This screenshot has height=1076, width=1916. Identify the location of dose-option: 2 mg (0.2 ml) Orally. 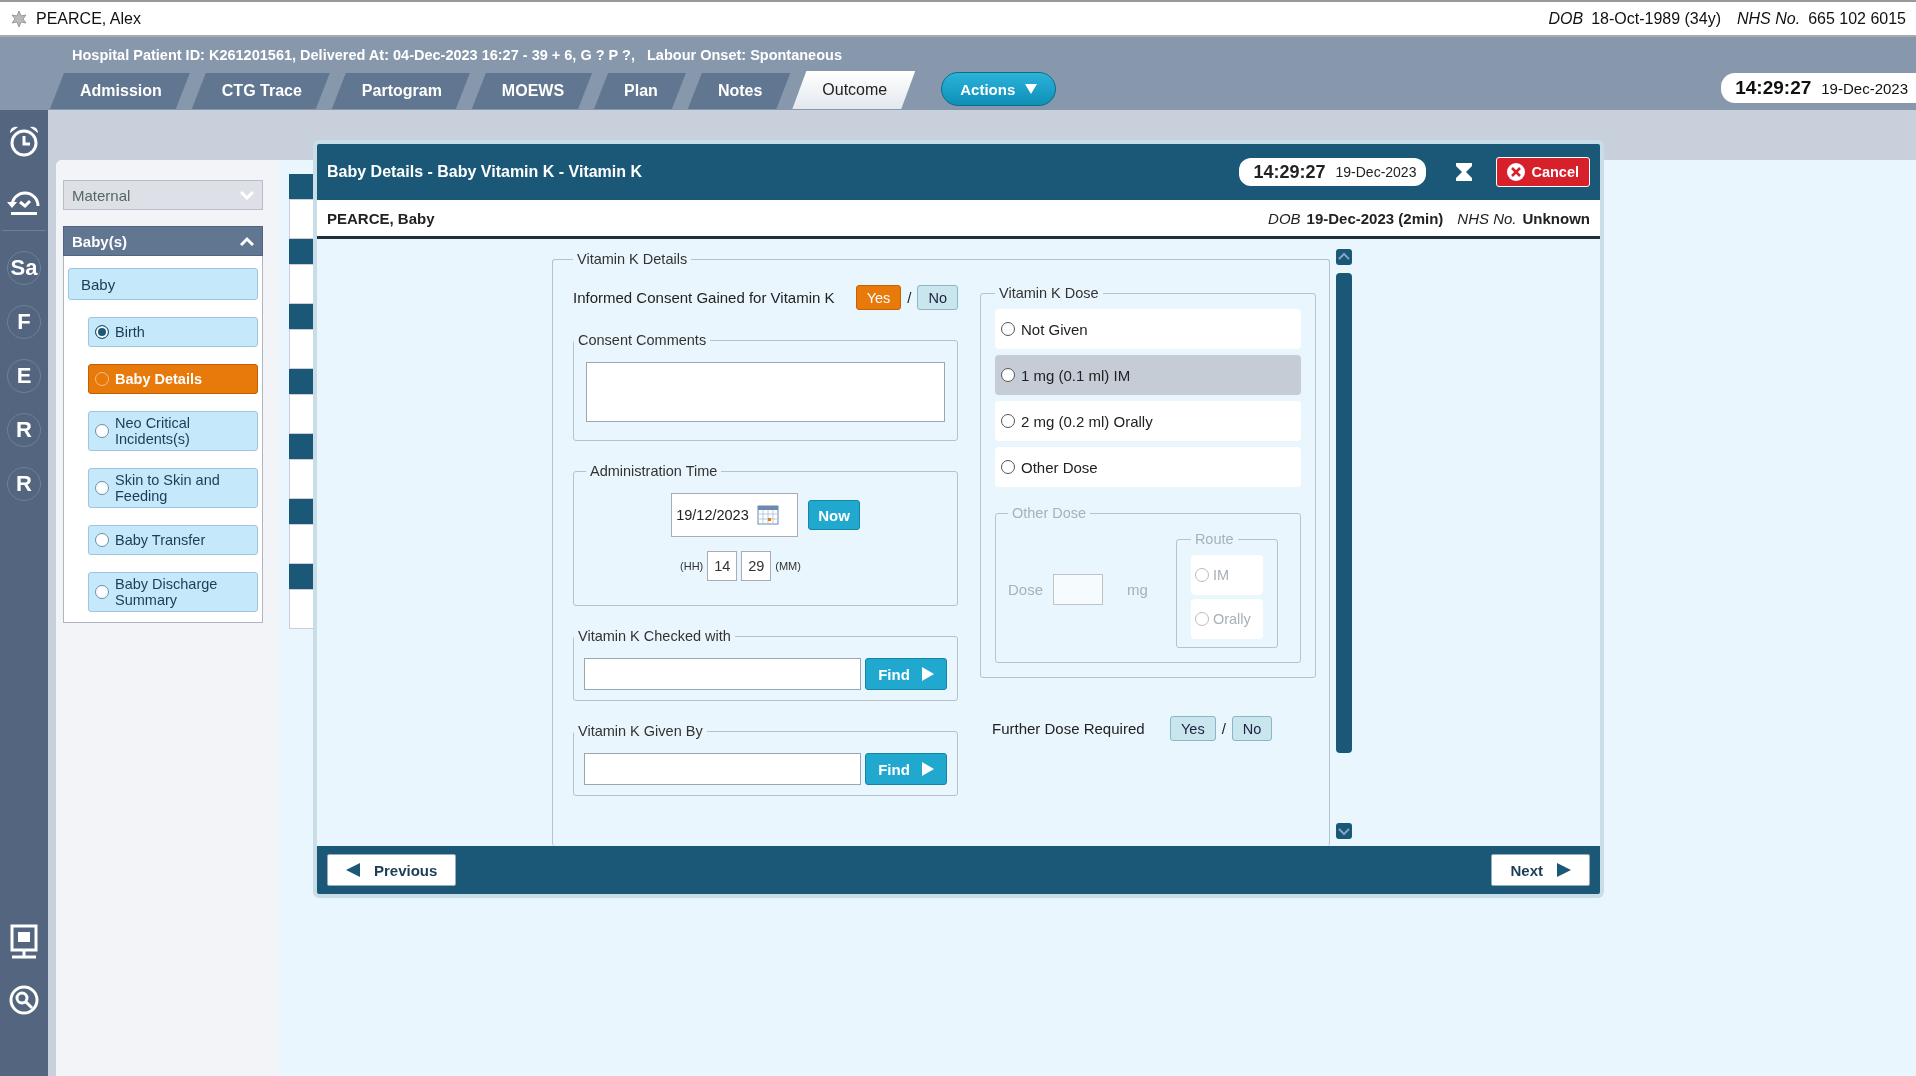
(1148, 421).